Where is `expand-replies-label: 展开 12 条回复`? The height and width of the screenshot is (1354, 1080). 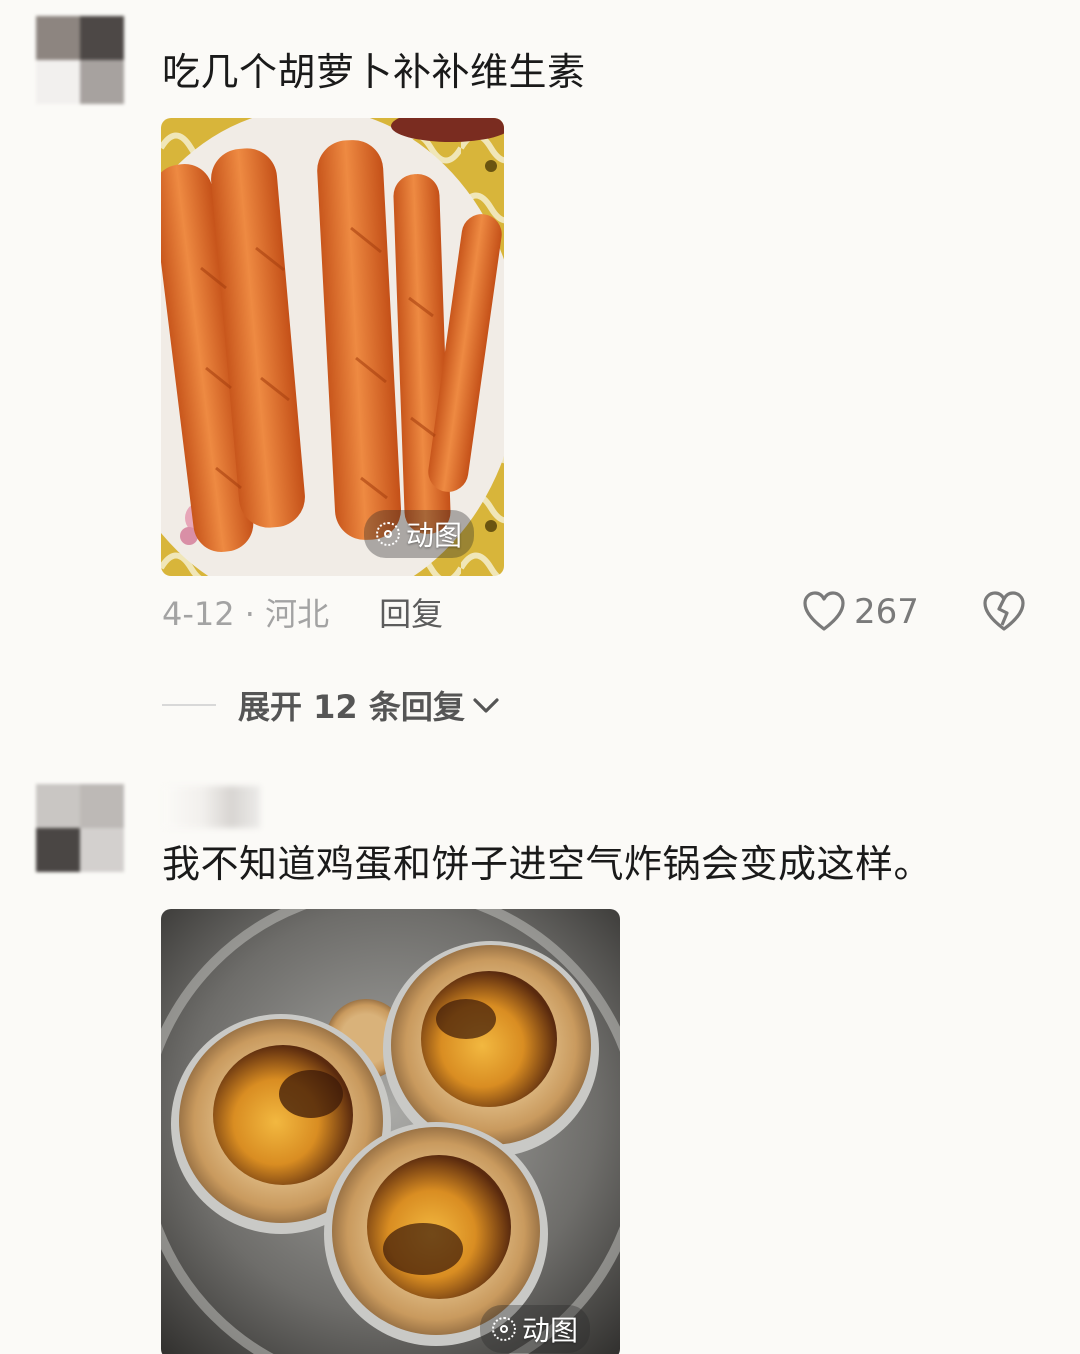 expand-replies-label: 展开 12 条回复 is located at coordinates (351, 707).